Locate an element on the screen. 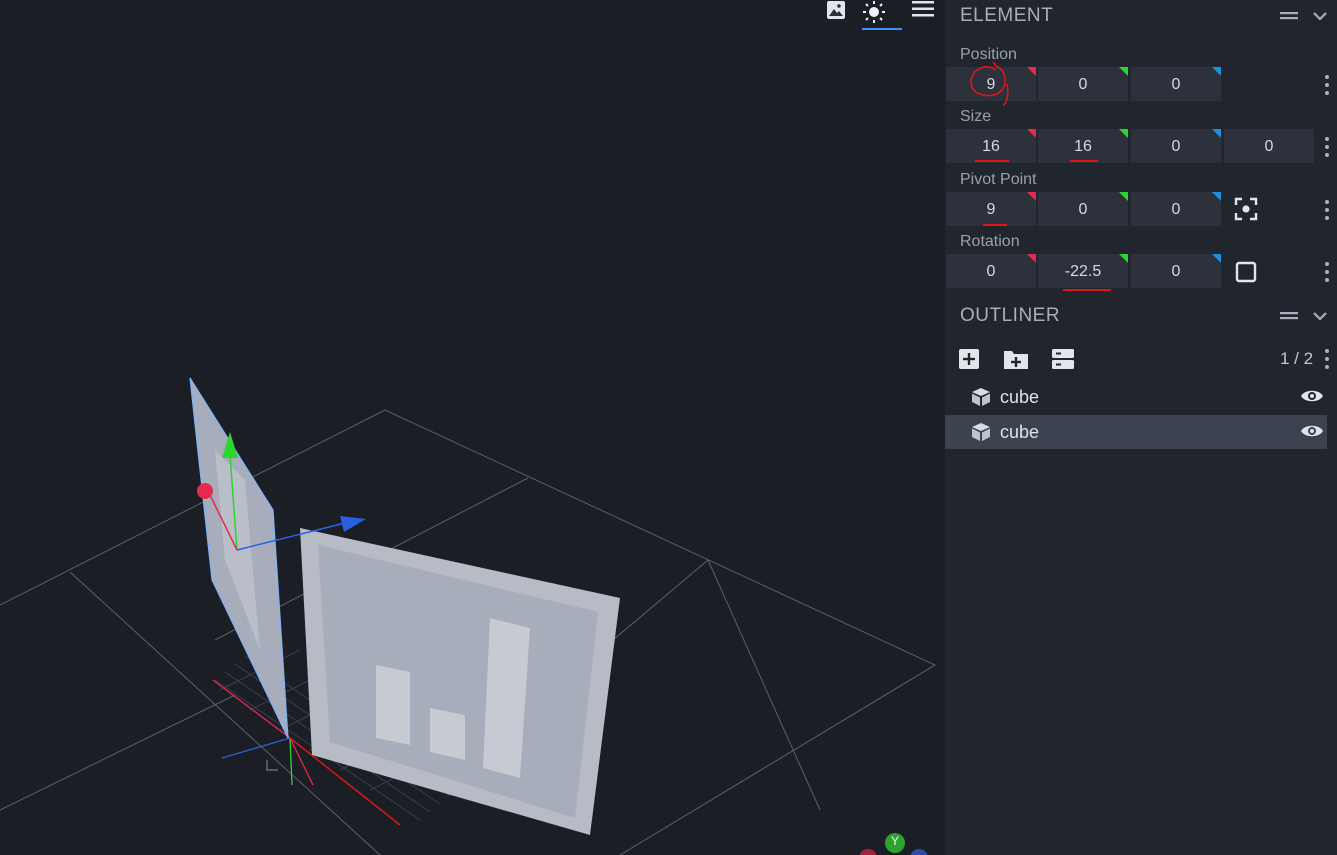 This screenshot has width=1337, height=855. position-more-icon is located at coordinates (1327, 87).